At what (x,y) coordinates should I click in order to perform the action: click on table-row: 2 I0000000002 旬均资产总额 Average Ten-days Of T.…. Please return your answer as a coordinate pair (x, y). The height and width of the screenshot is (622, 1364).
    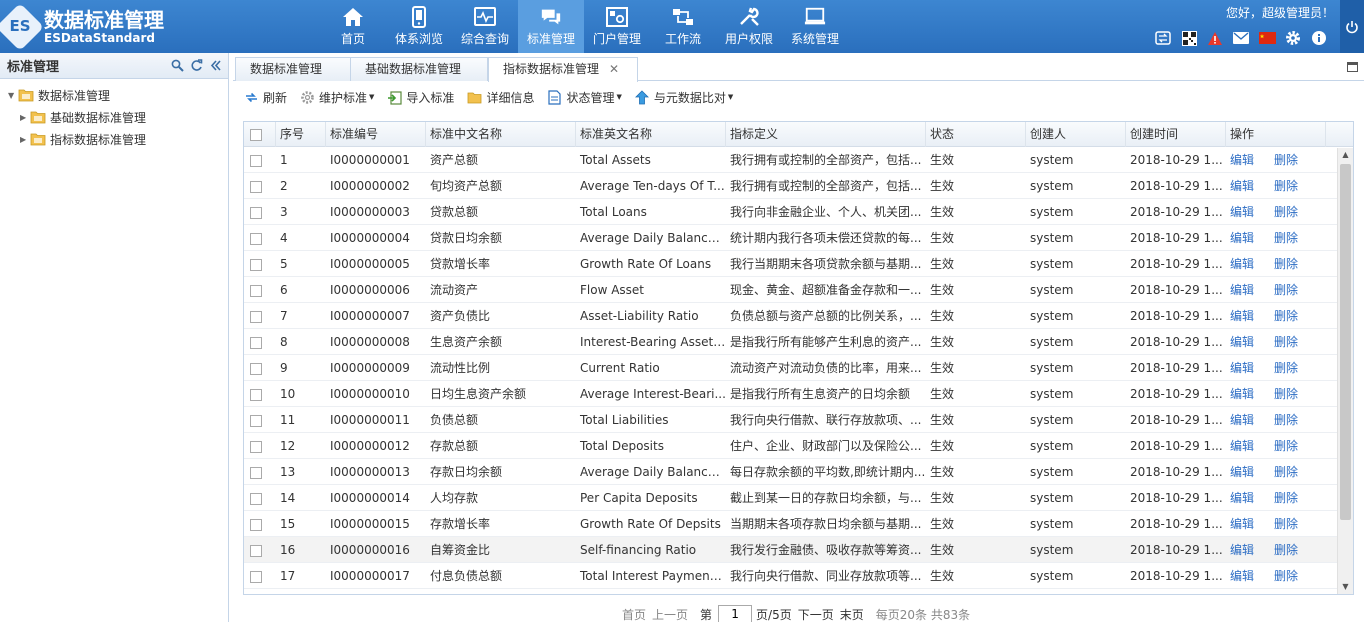
    Looking at the image, I should click on (798, 186).